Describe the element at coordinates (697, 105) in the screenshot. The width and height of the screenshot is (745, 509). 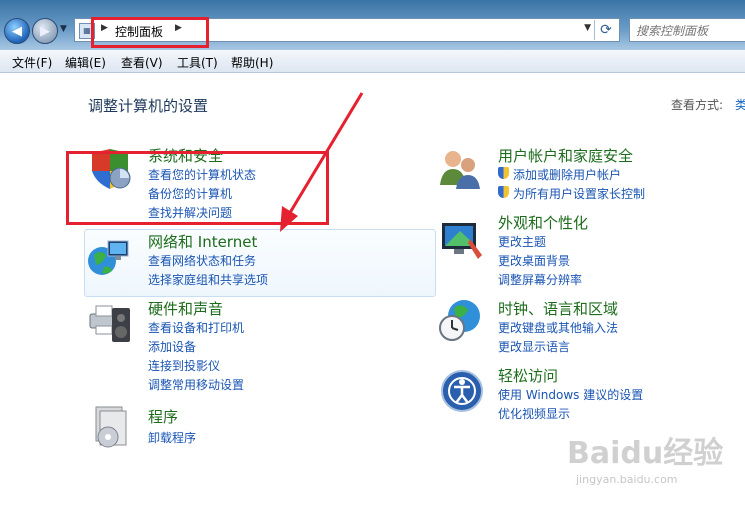
I see `view-by-label: 查看方式:` at that location.